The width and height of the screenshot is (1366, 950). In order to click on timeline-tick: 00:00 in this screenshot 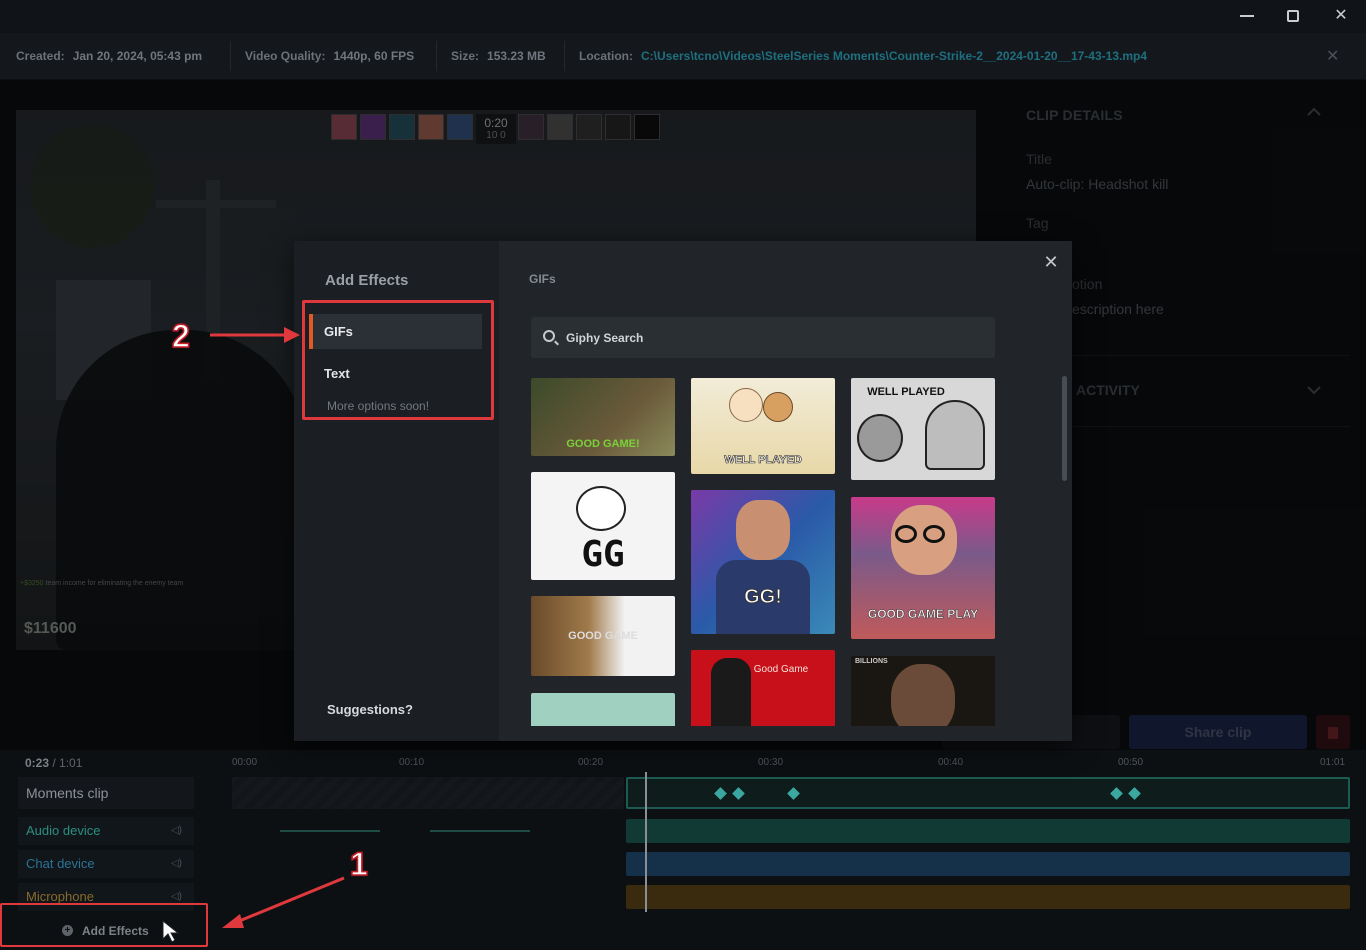, I will do `click(245, 762)`.